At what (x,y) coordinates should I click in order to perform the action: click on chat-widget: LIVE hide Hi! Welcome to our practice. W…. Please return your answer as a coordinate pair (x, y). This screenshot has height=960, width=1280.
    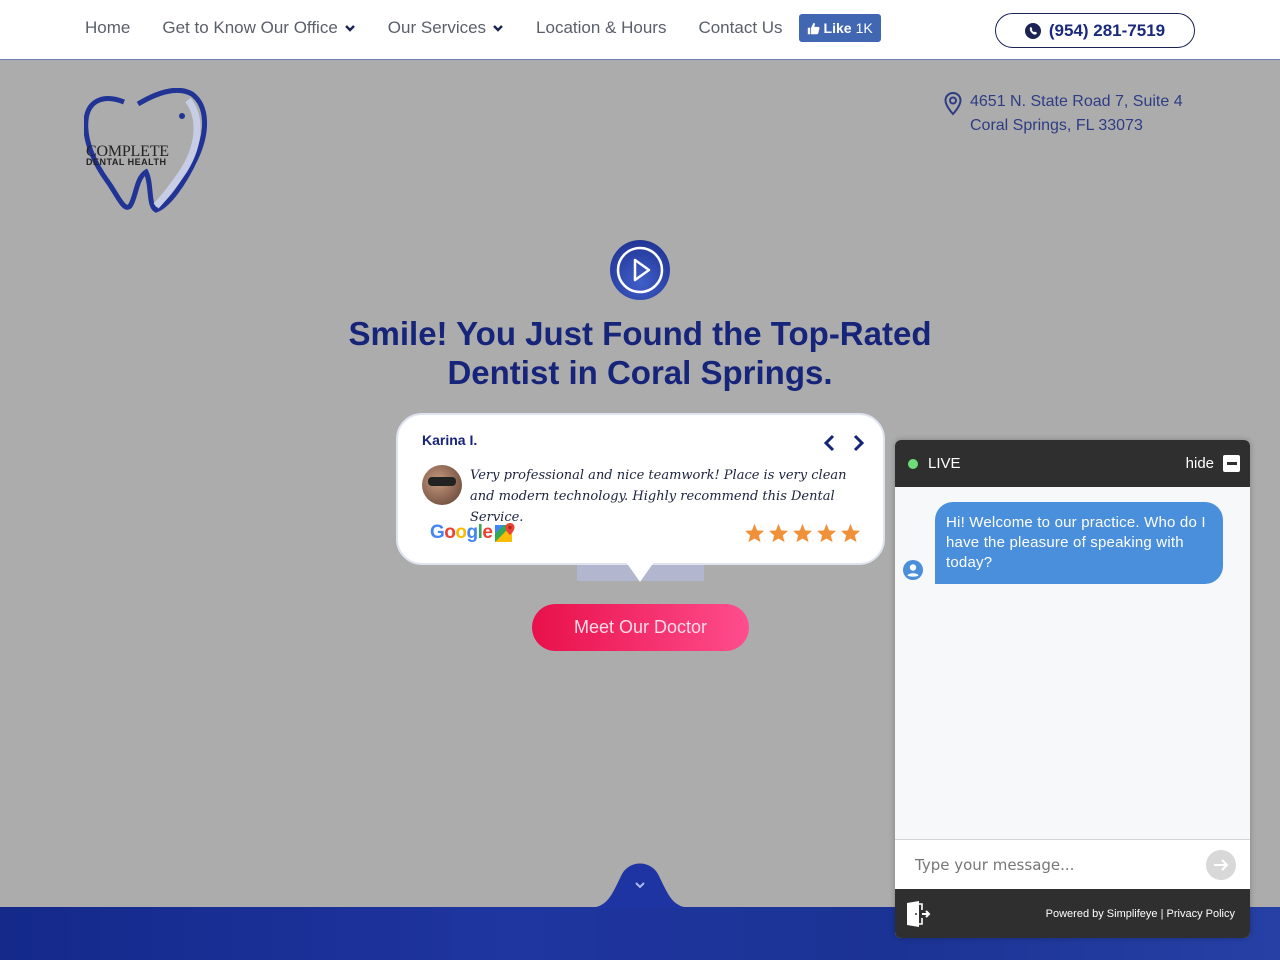
    Looking at the image, I should click on (1072, 689).